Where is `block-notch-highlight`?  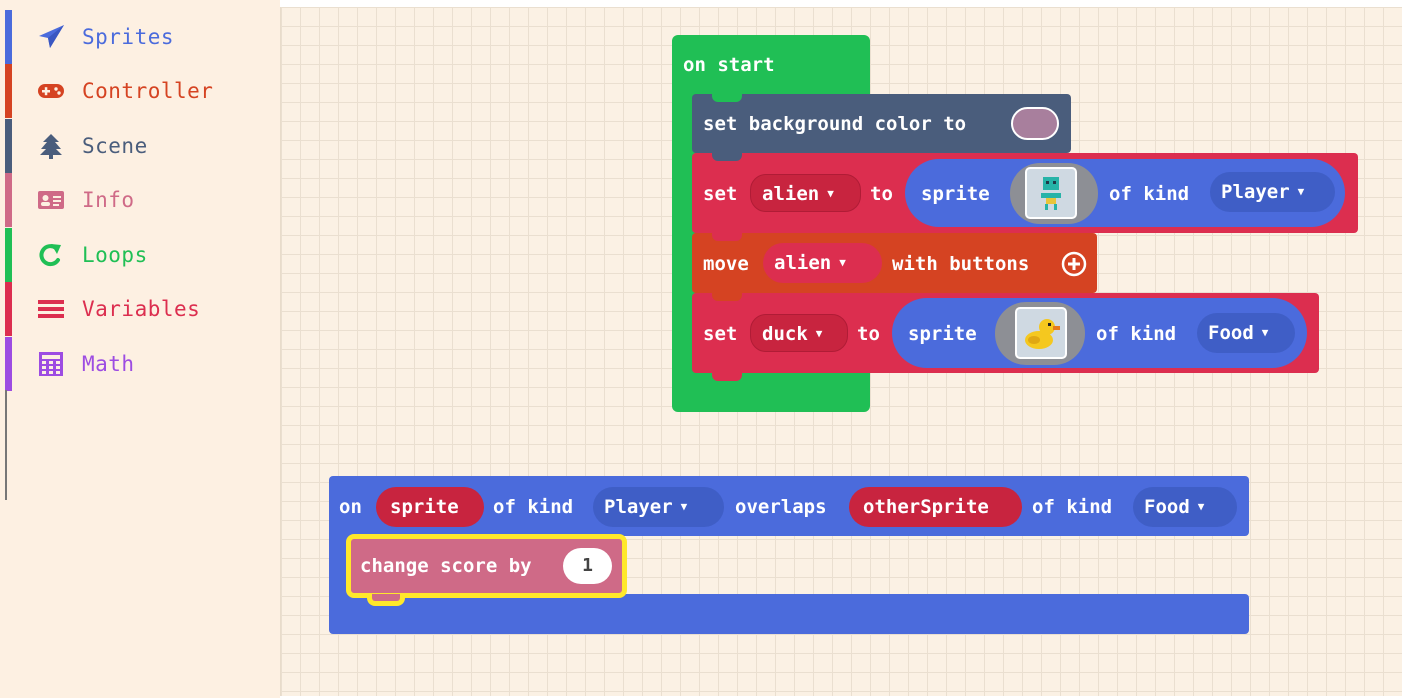 block-notch-highlight is located at coordinates (386, 600).